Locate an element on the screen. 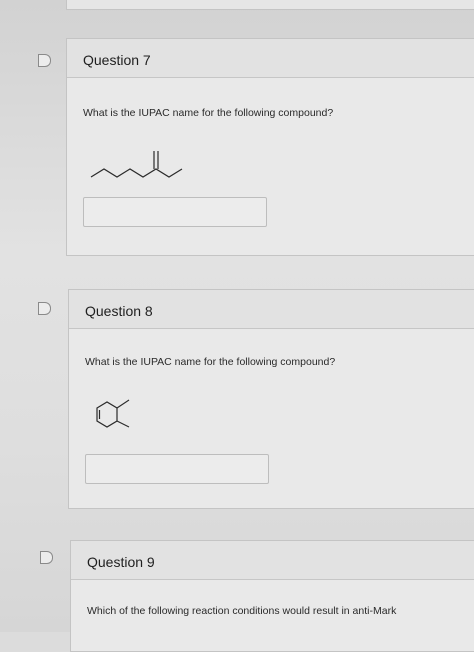  question-8-title: Question 8 is located at coordinates (119, 311).